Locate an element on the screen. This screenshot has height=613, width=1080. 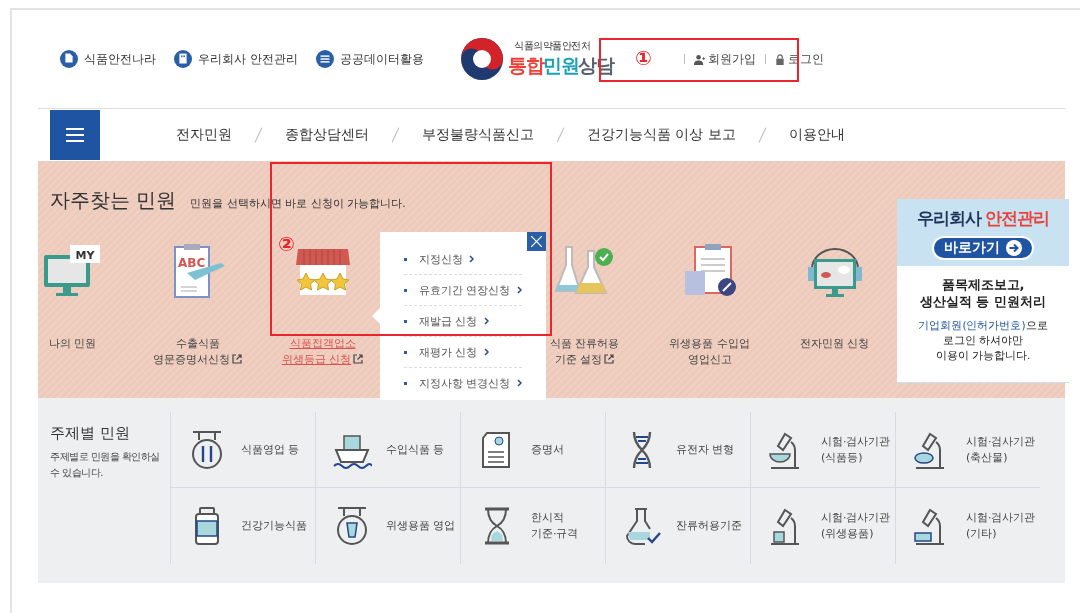
abc-letters: ABC is located at coordinates (191, 263).